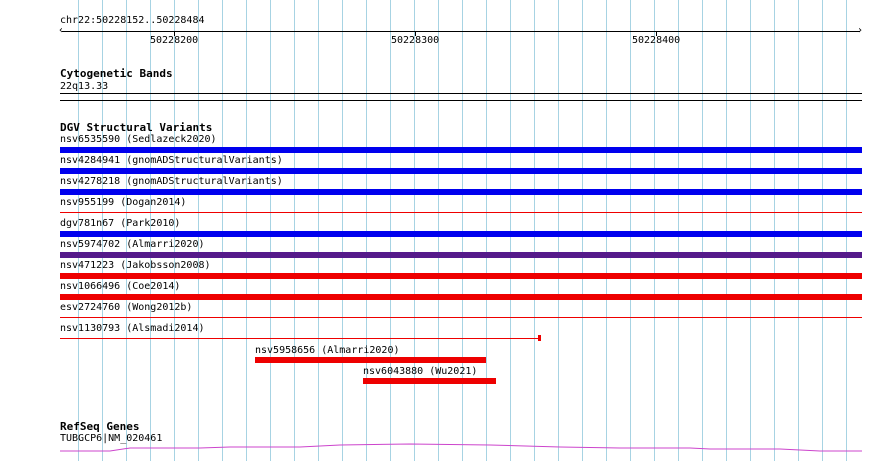 This screenshot has height=461, width=890. Describe the element at coordinates (461, 447) in the screenshot. I see `gene-line` at that location.